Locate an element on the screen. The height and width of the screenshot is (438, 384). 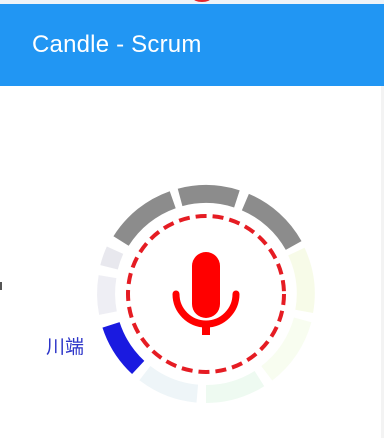
mic-capsule is located at coordinates (206, 285).